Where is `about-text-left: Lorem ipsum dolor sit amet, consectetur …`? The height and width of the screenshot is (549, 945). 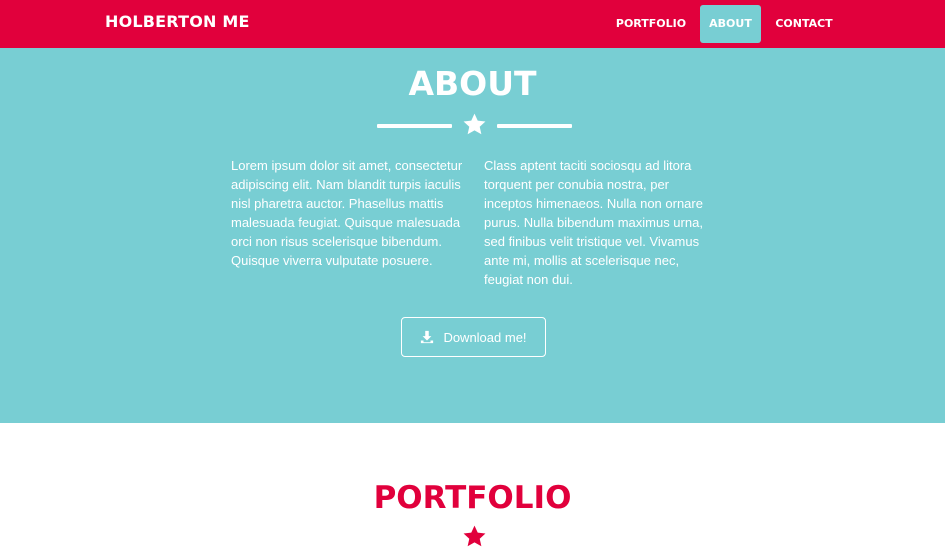
about-text-left: Lorem ipsum dolor sit amet, consectetur … is located at coordinates (347, 213).